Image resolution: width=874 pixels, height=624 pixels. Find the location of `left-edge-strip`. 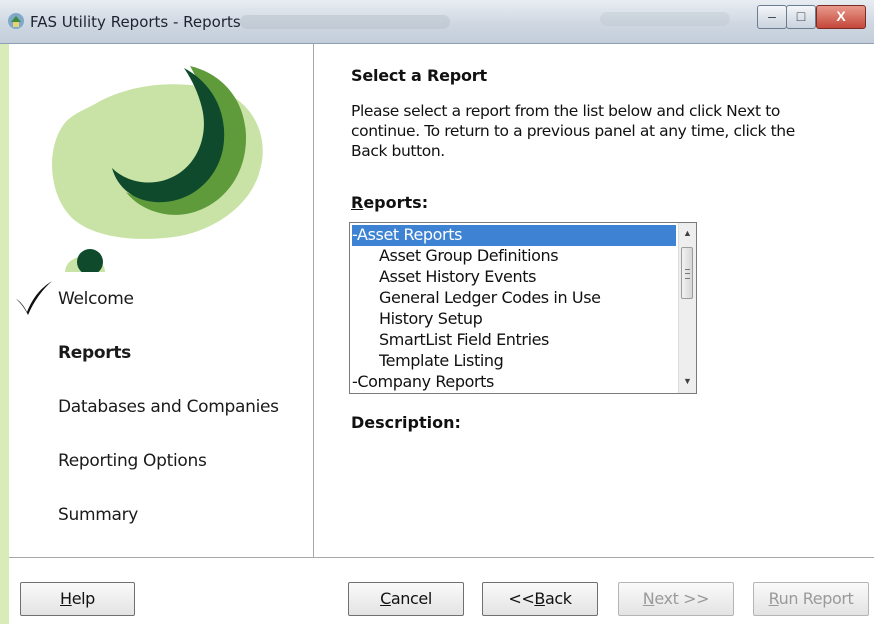

left-edge-strip is located at coordinates (4, 334).